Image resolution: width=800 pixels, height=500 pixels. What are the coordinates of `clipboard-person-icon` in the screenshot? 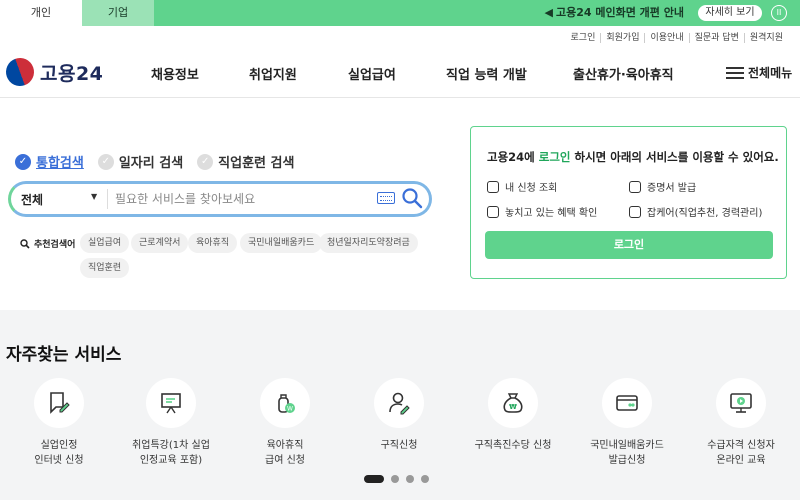 It's located at (635, 211).